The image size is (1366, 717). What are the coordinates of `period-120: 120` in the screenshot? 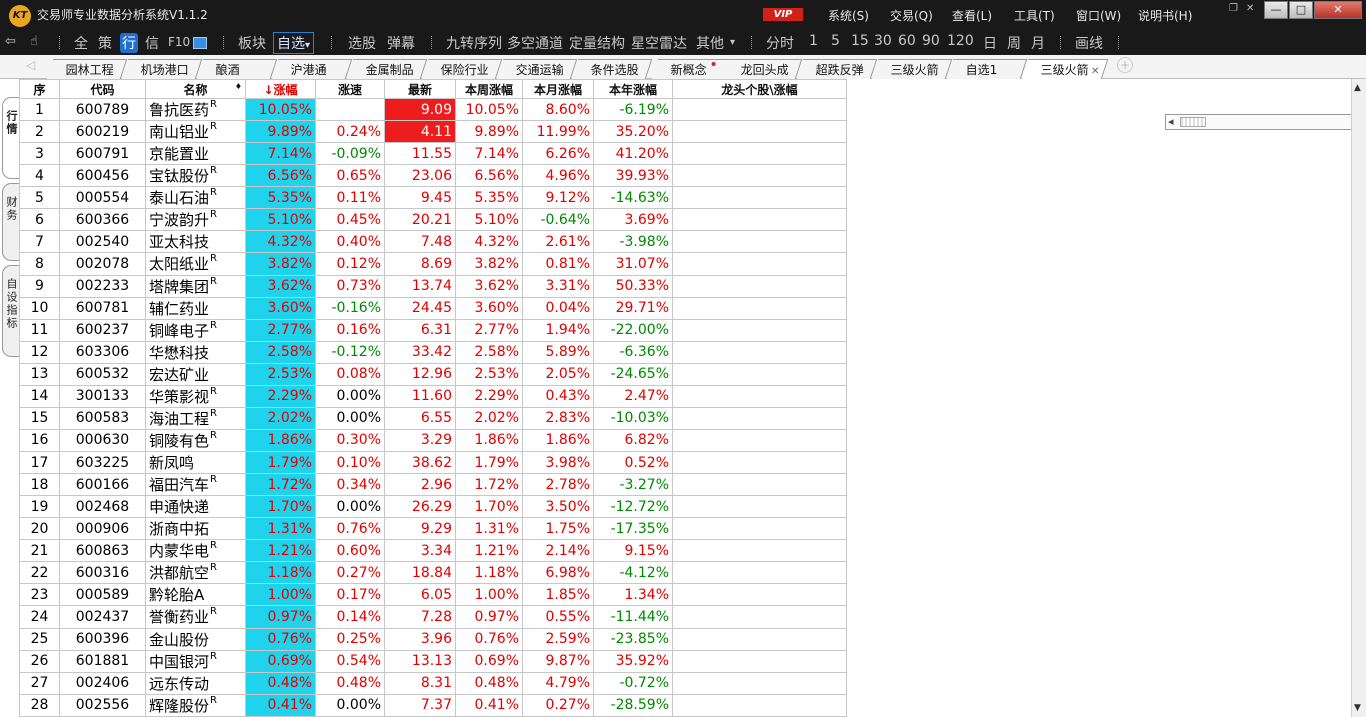 It's located at (960, 41).